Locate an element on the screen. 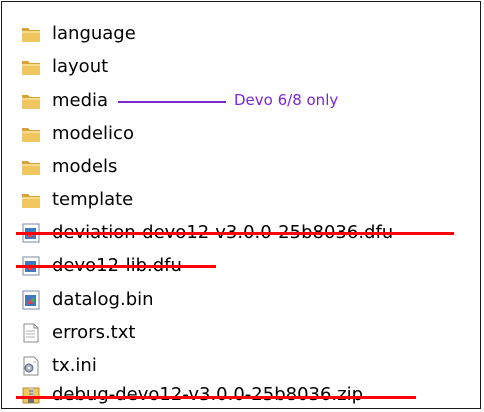 The image size is (484, 412). annotation-line is located at coordinates (172, 102).